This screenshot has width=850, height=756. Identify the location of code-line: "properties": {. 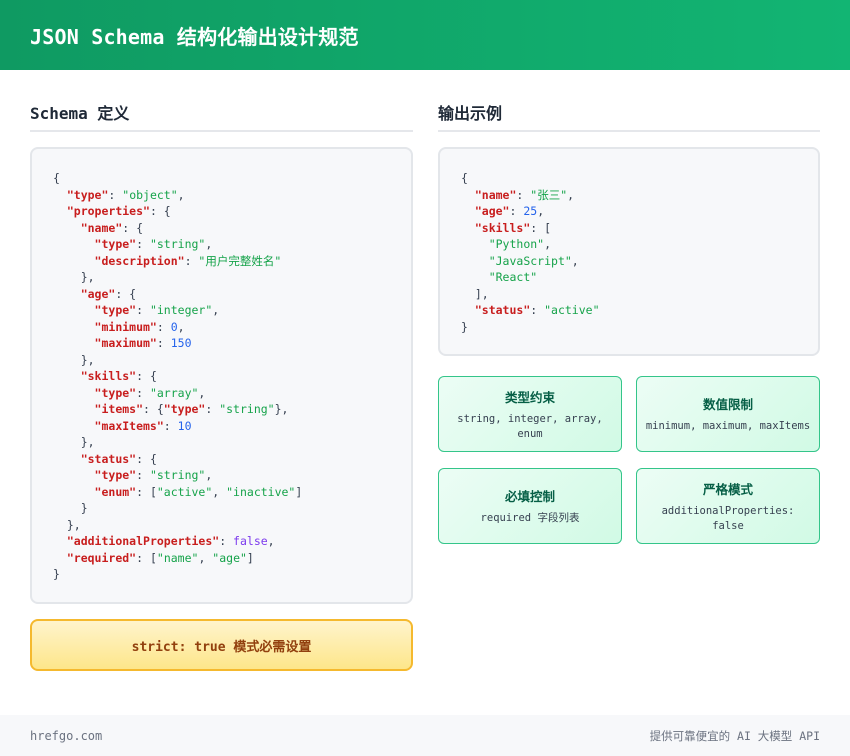
(232, 211).